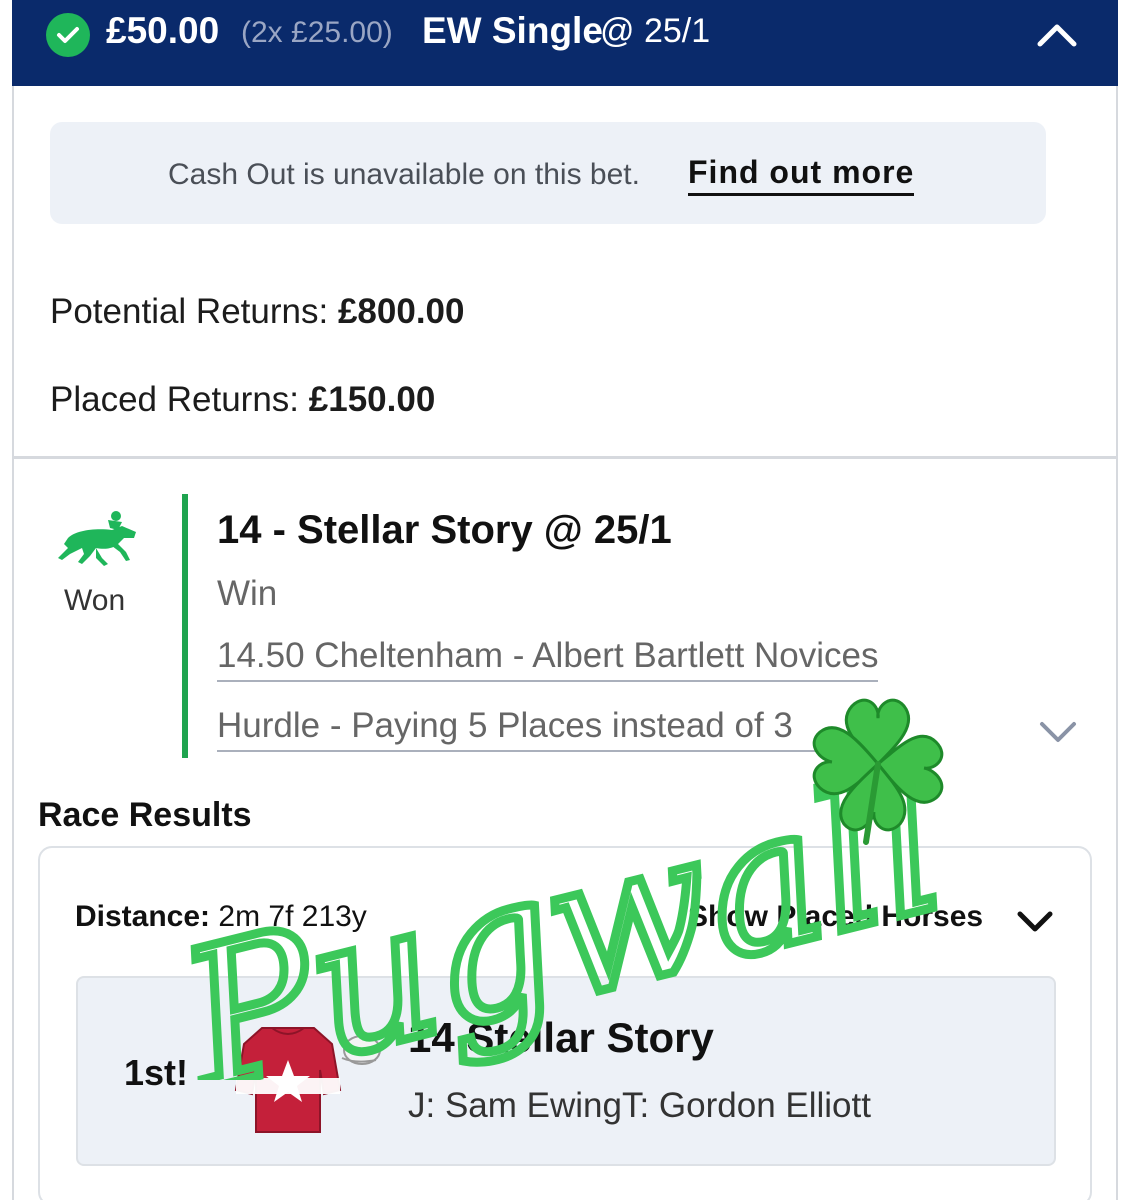 This screenshot has height=1200, width=1130. What do you see at coordinates (317, 32) in the screenshot?
I see `stake-split: (2x £25.00)` at bounding box center [317, 32].